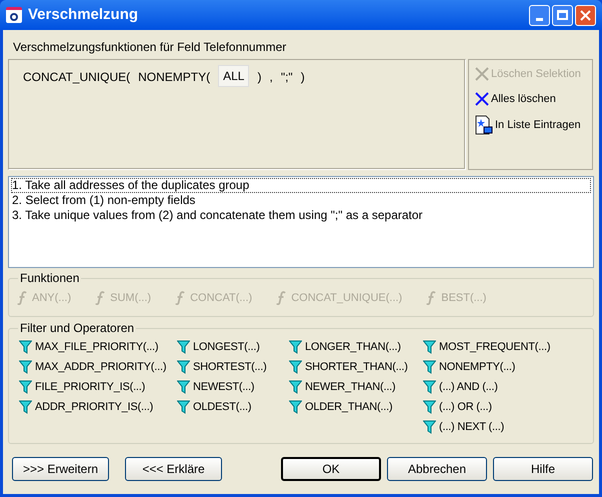 This screenshot has width=602, height=497. I want to click on close-icon, so click(585, 15).